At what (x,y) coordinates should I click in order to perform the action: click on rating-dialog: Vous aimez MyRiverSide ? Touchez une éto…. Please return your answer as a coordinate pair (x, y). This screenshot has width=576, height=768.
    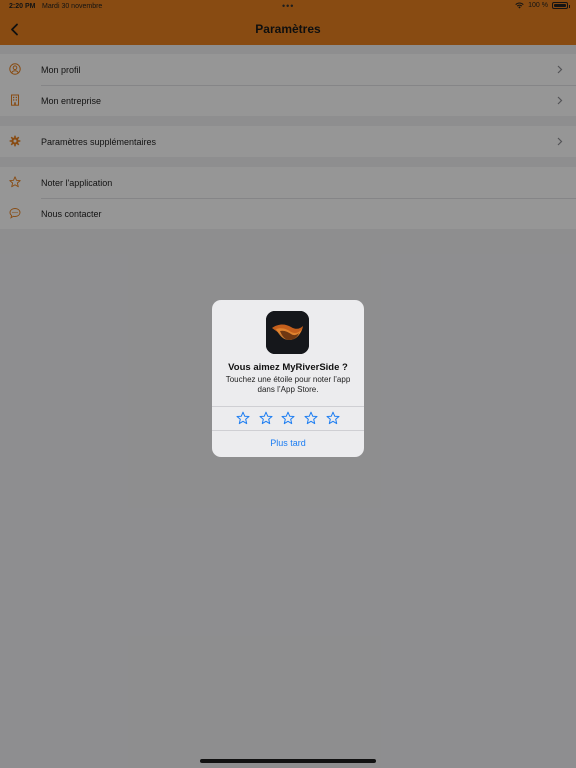
    Looking at the image, I should click on (288, 378).